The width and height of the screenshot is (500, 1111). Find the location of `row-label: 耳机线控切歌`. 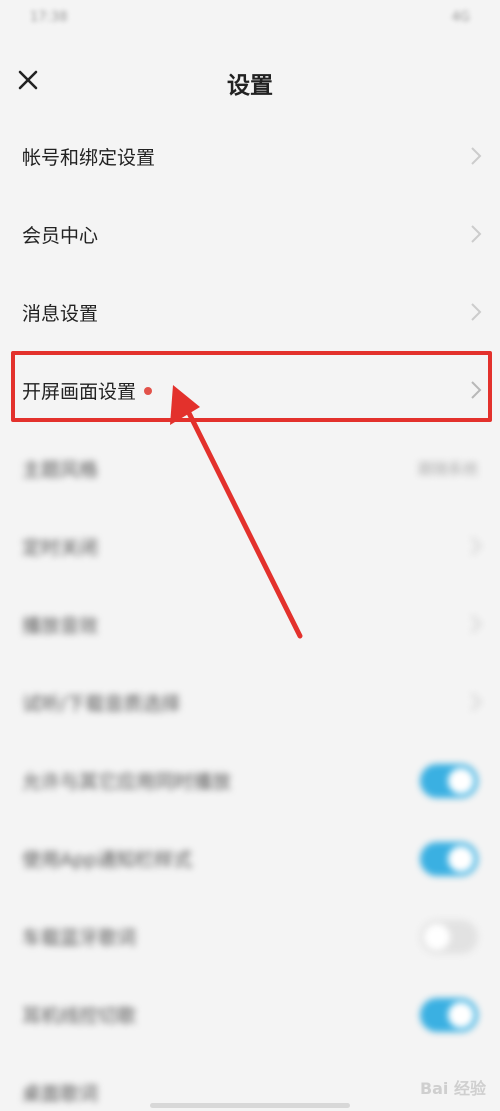

row-label: 耳机线控切歌 is located at coordinates (79, 1016).